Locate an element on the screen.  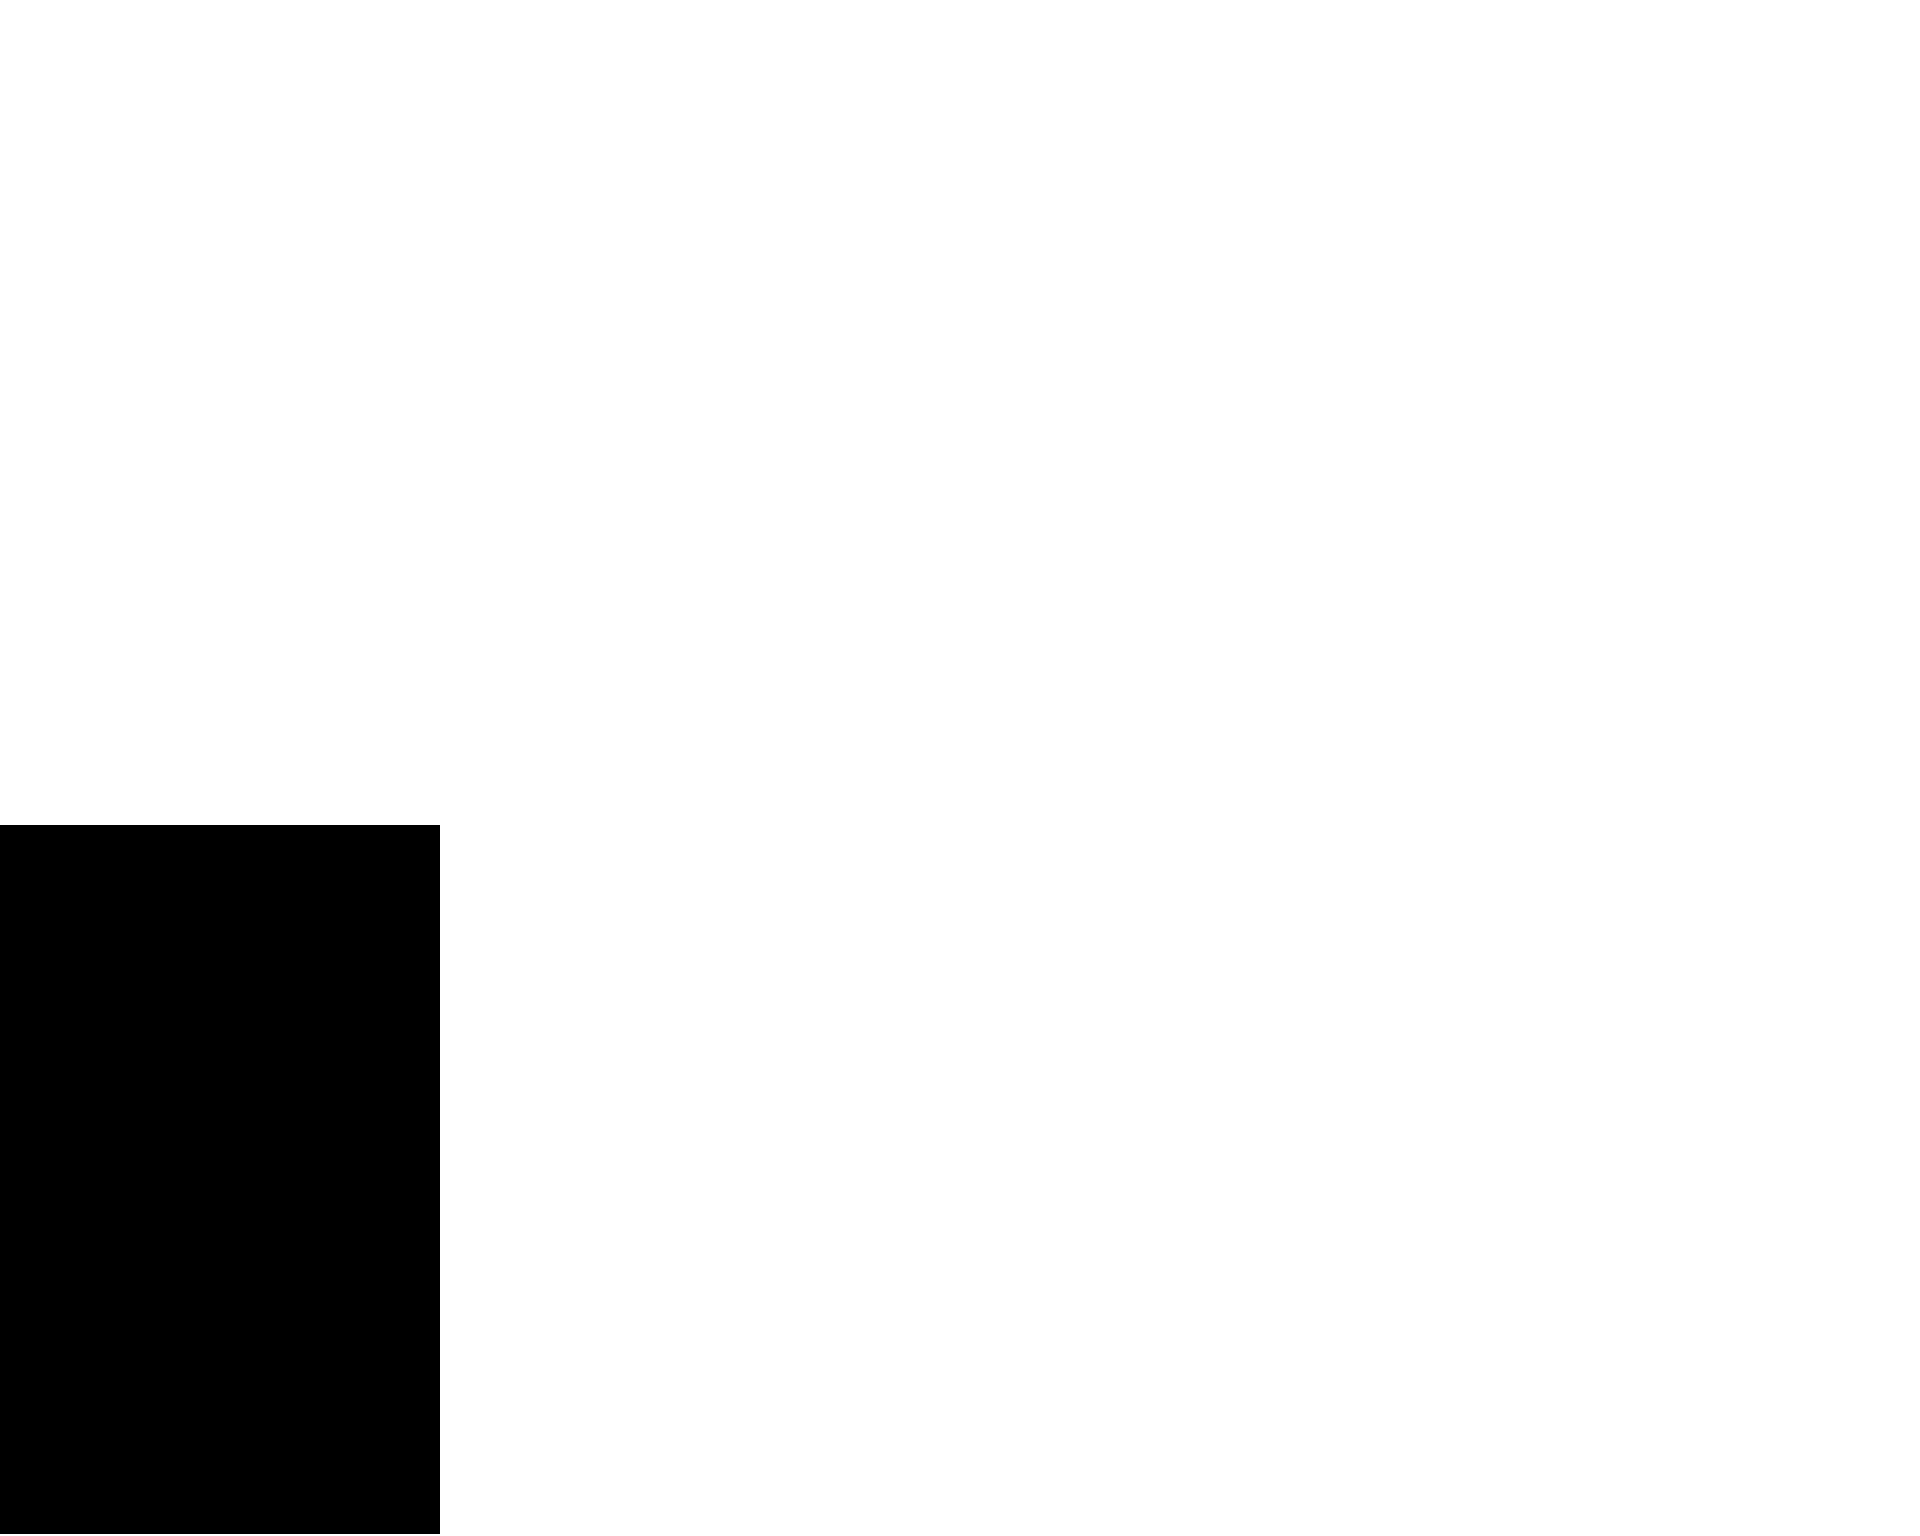
y-axis-title-patterns is located at coordinates (19, 400).